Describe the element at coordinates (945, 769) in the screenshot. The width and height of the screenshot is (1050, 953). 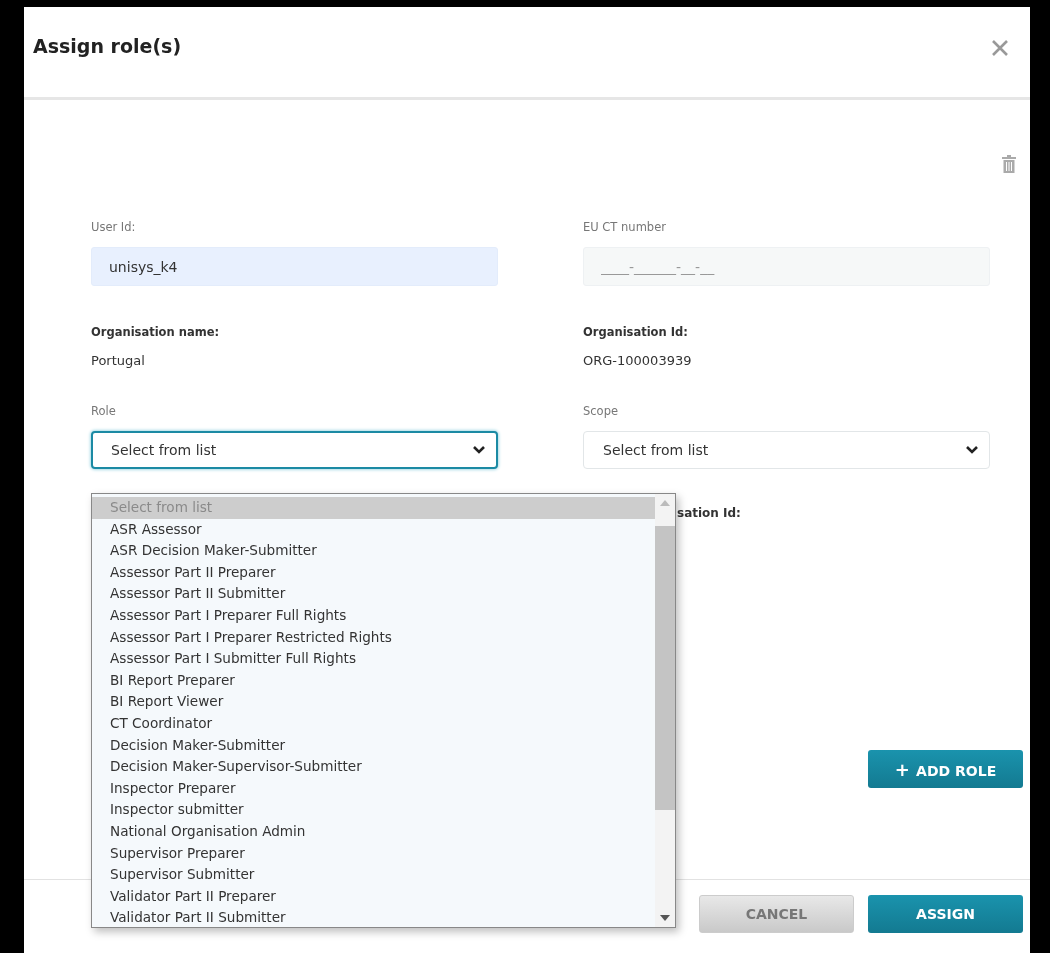
I see `add-role-button: + ADD ROLE` at that location.